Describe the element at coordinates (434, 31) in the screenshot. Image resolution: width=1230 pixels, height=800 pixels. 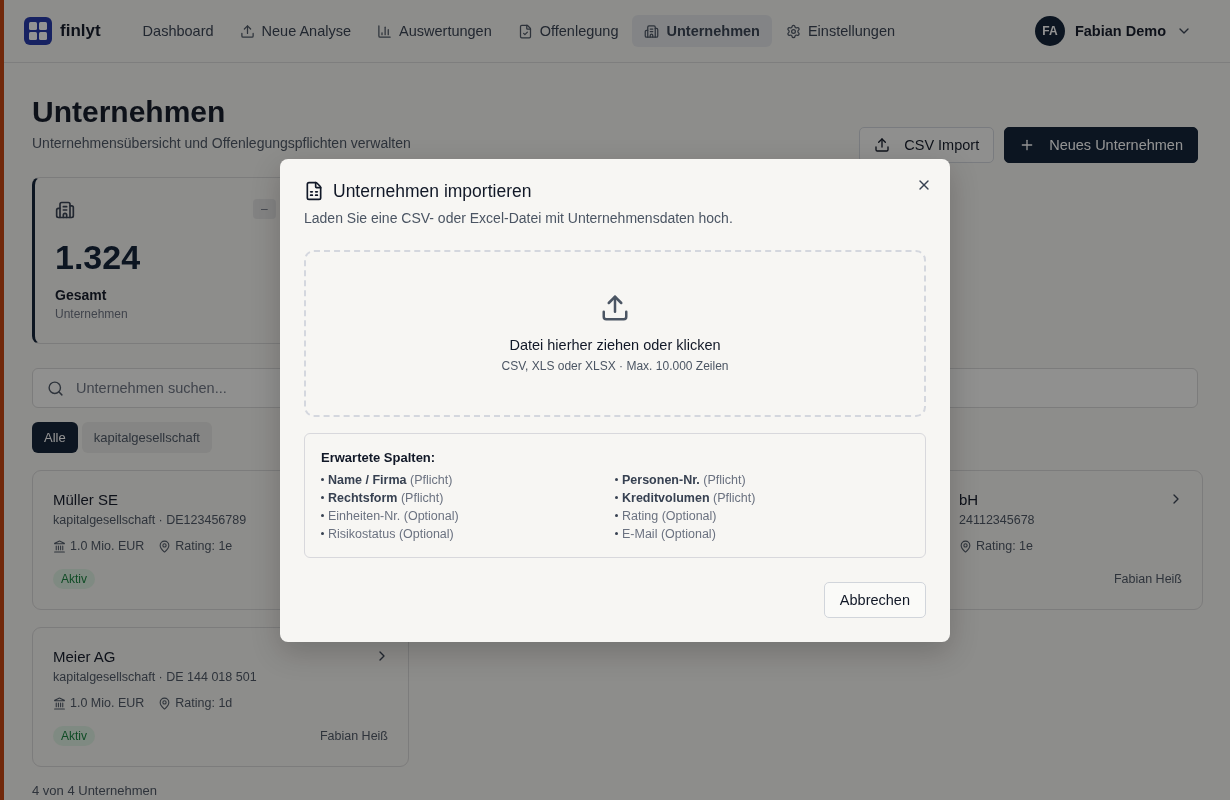
I see `nav-link: Auswertungen` at that location.